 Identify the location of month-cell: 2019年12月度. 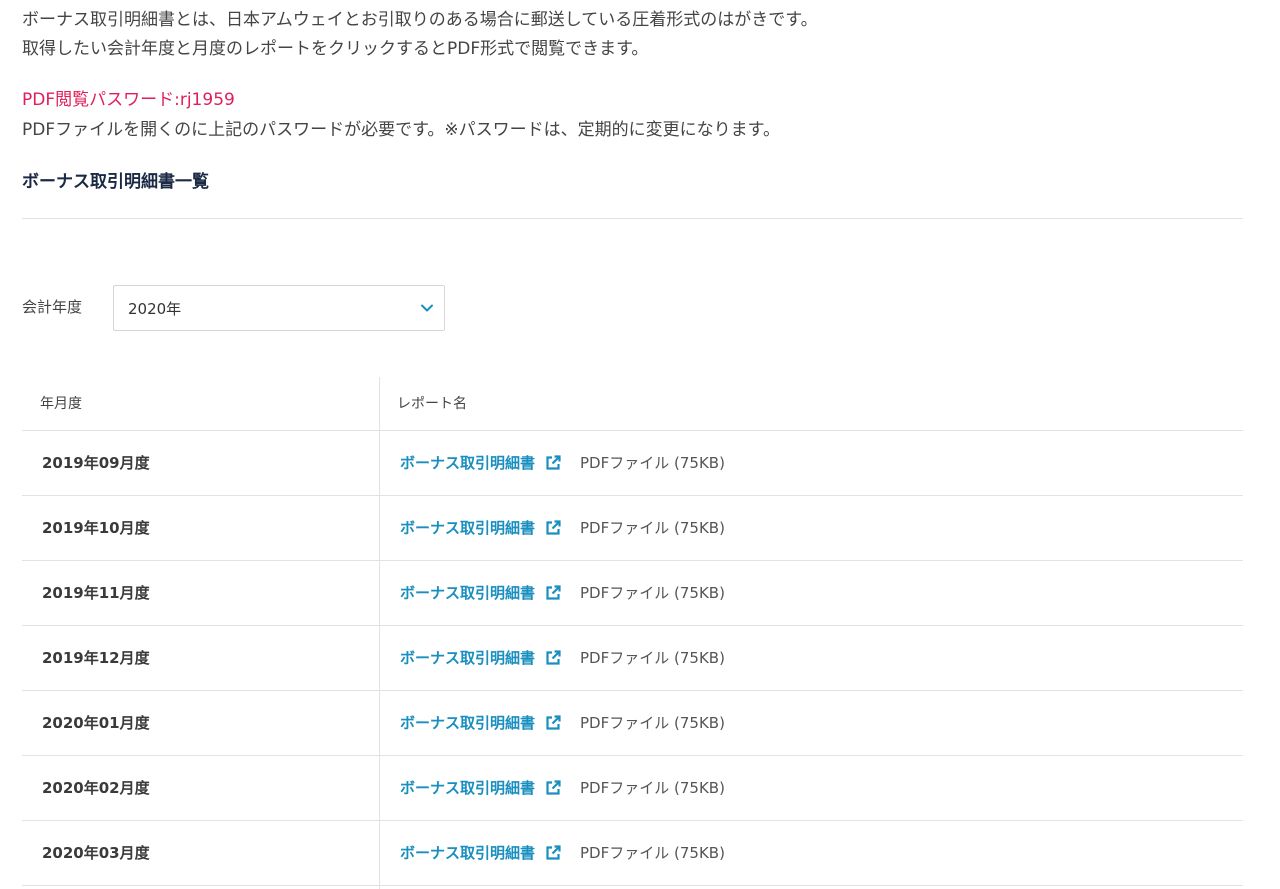
(96, 658).